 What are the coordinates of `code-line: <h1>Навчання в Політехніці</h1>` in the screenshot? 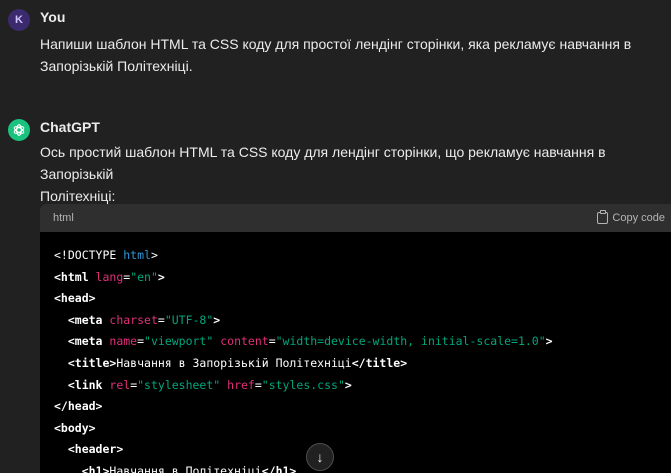 It's located at (362, 467).